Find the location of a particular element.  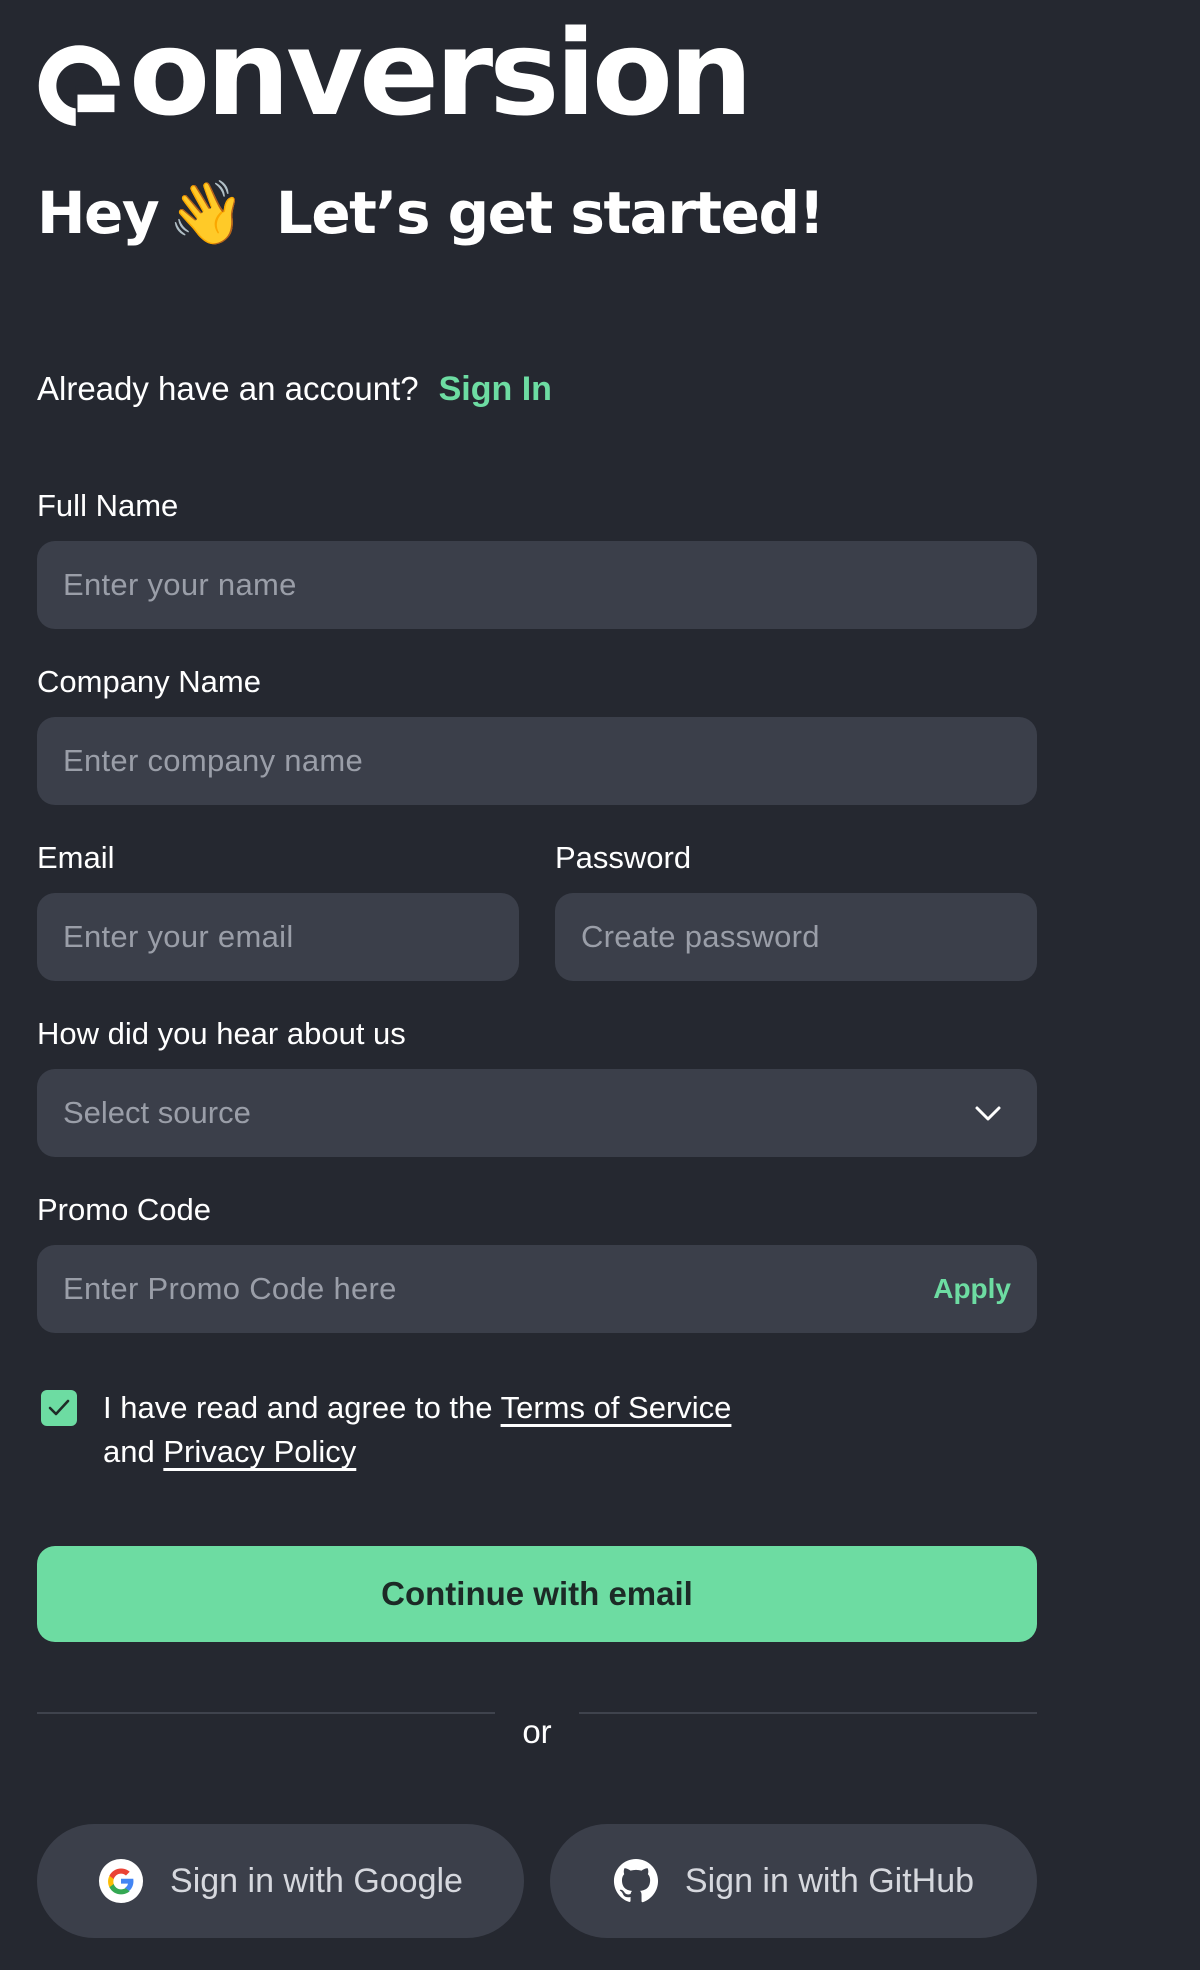

full-name-label: Full Name is located at coordinates (108, 505).